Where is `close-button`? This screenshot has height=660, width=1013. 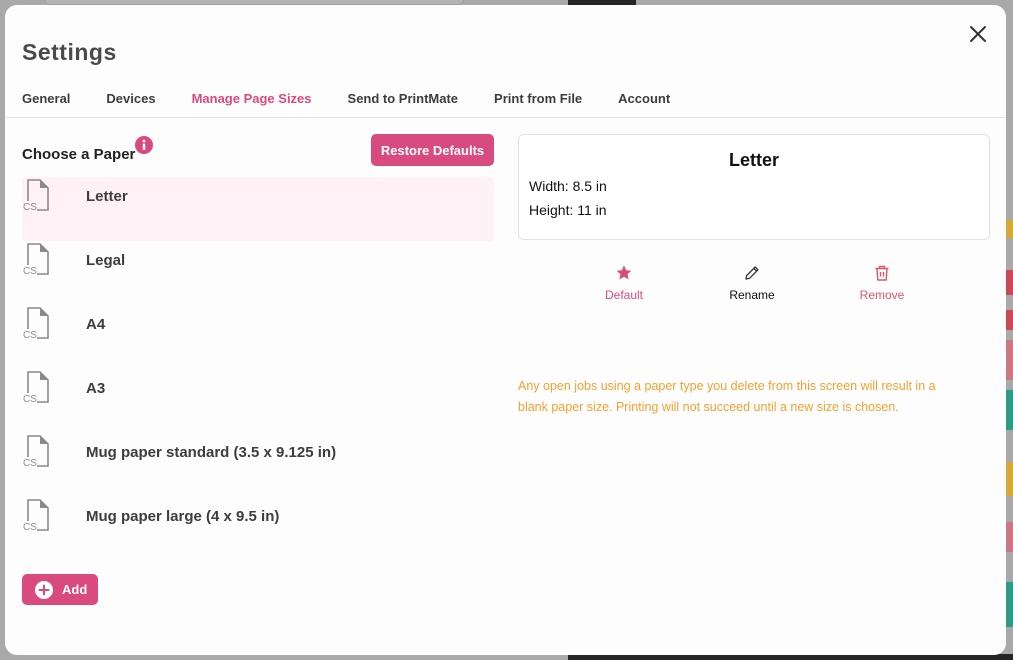 close-button is located at coordinates (978, 34).